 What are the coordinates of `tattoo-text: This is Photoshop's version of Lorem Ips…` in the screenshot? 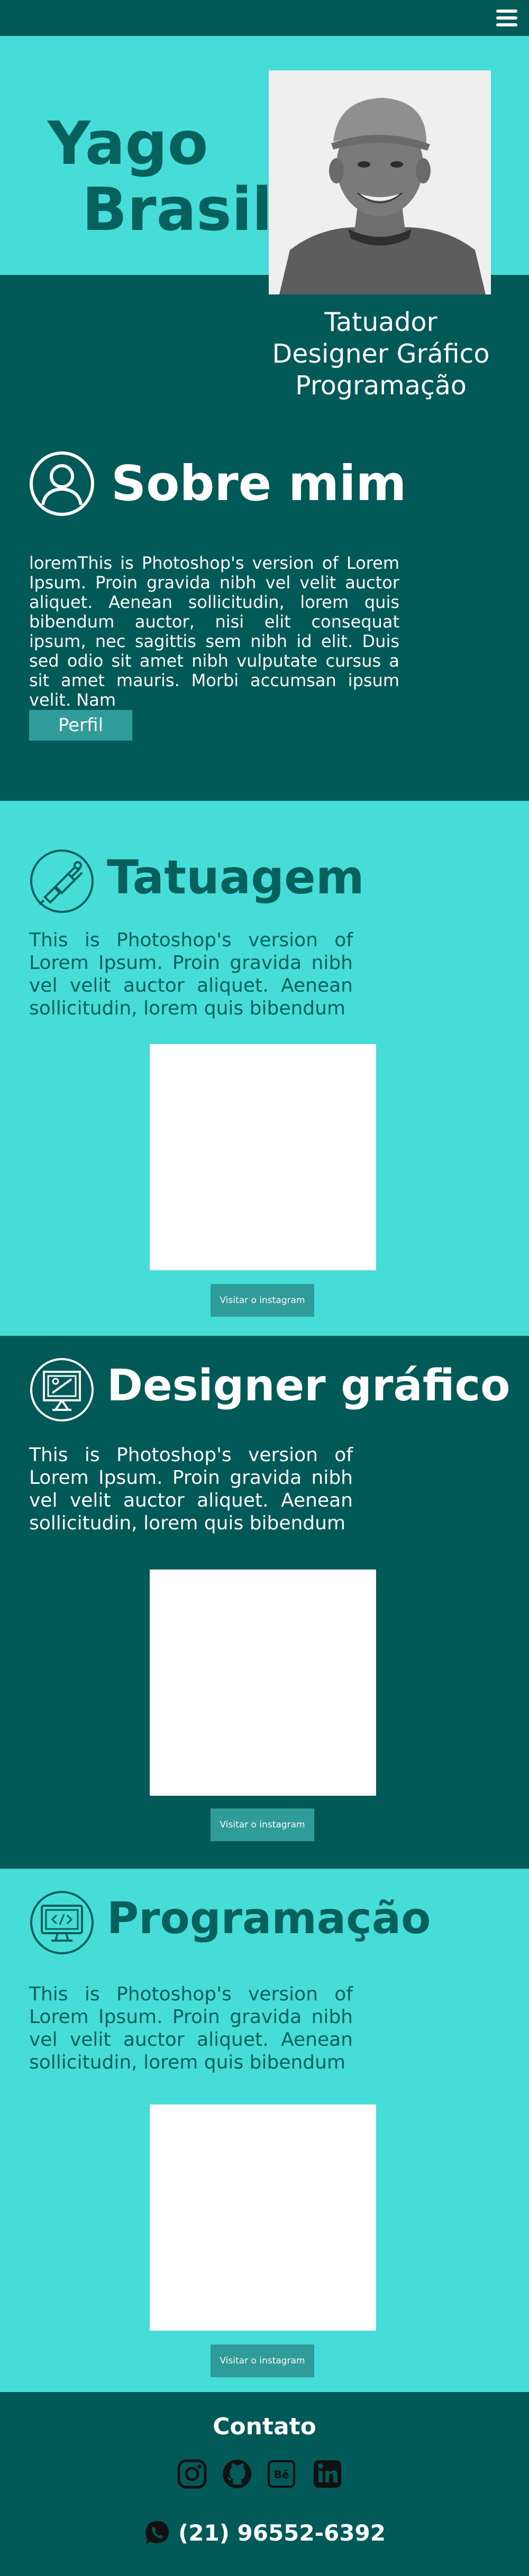 It's located at (191, 974).